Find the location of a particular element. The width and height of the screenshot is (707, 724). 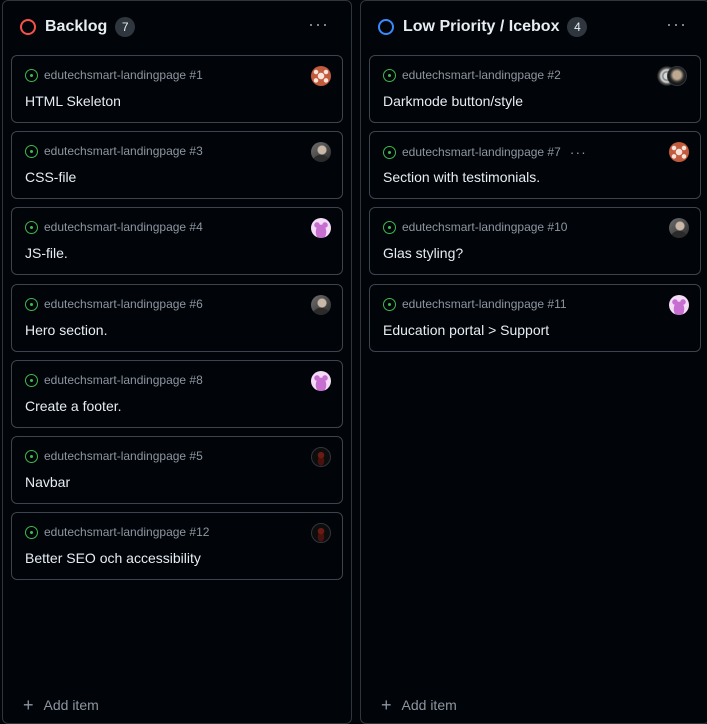

assignee-avatar-group is located at coordinates (672, 76).